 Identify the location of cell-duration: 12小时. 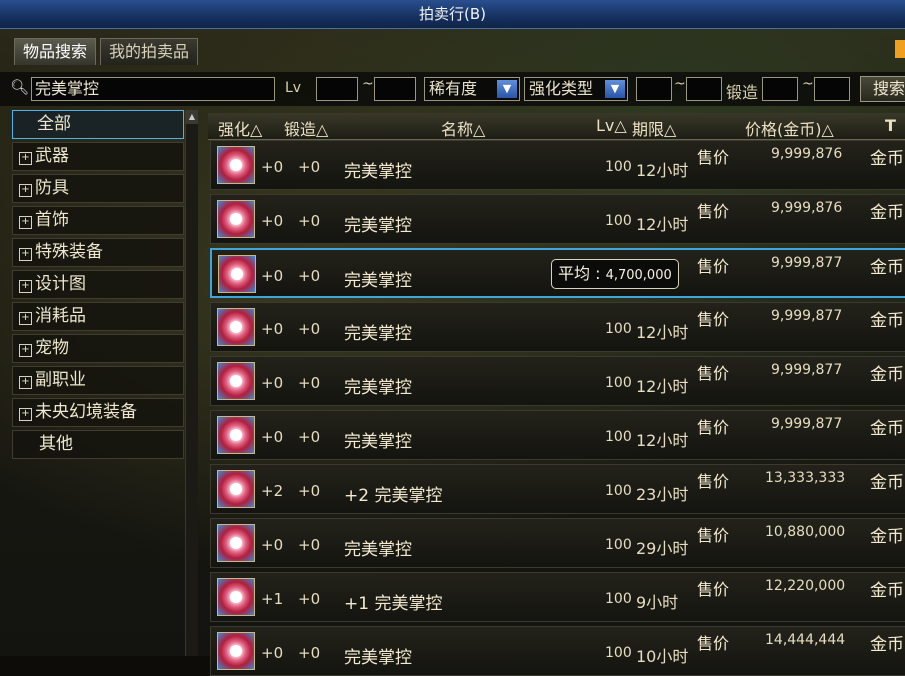
(662, 170).